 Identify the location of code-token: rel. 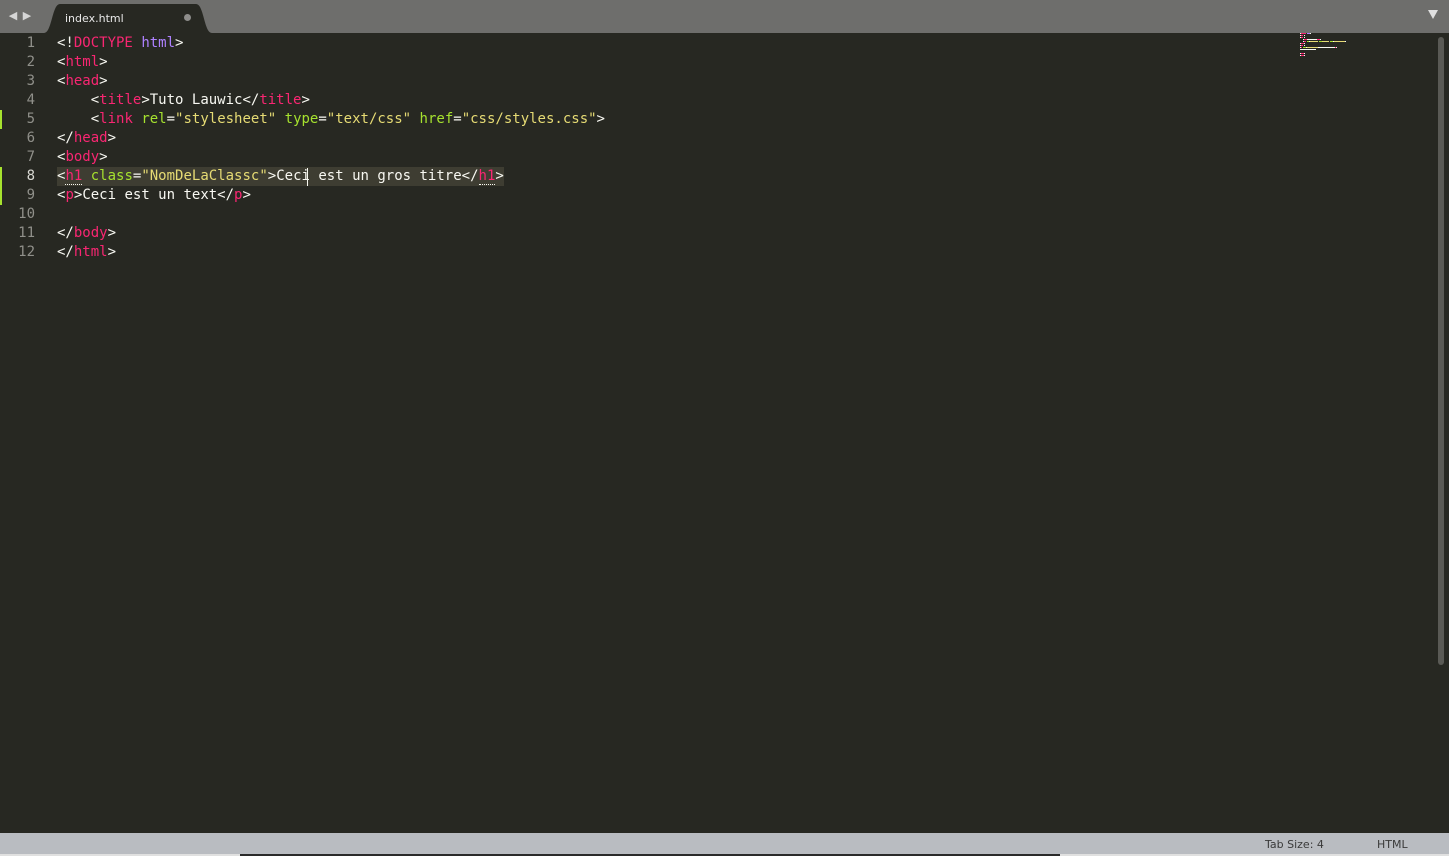
(154, 119).